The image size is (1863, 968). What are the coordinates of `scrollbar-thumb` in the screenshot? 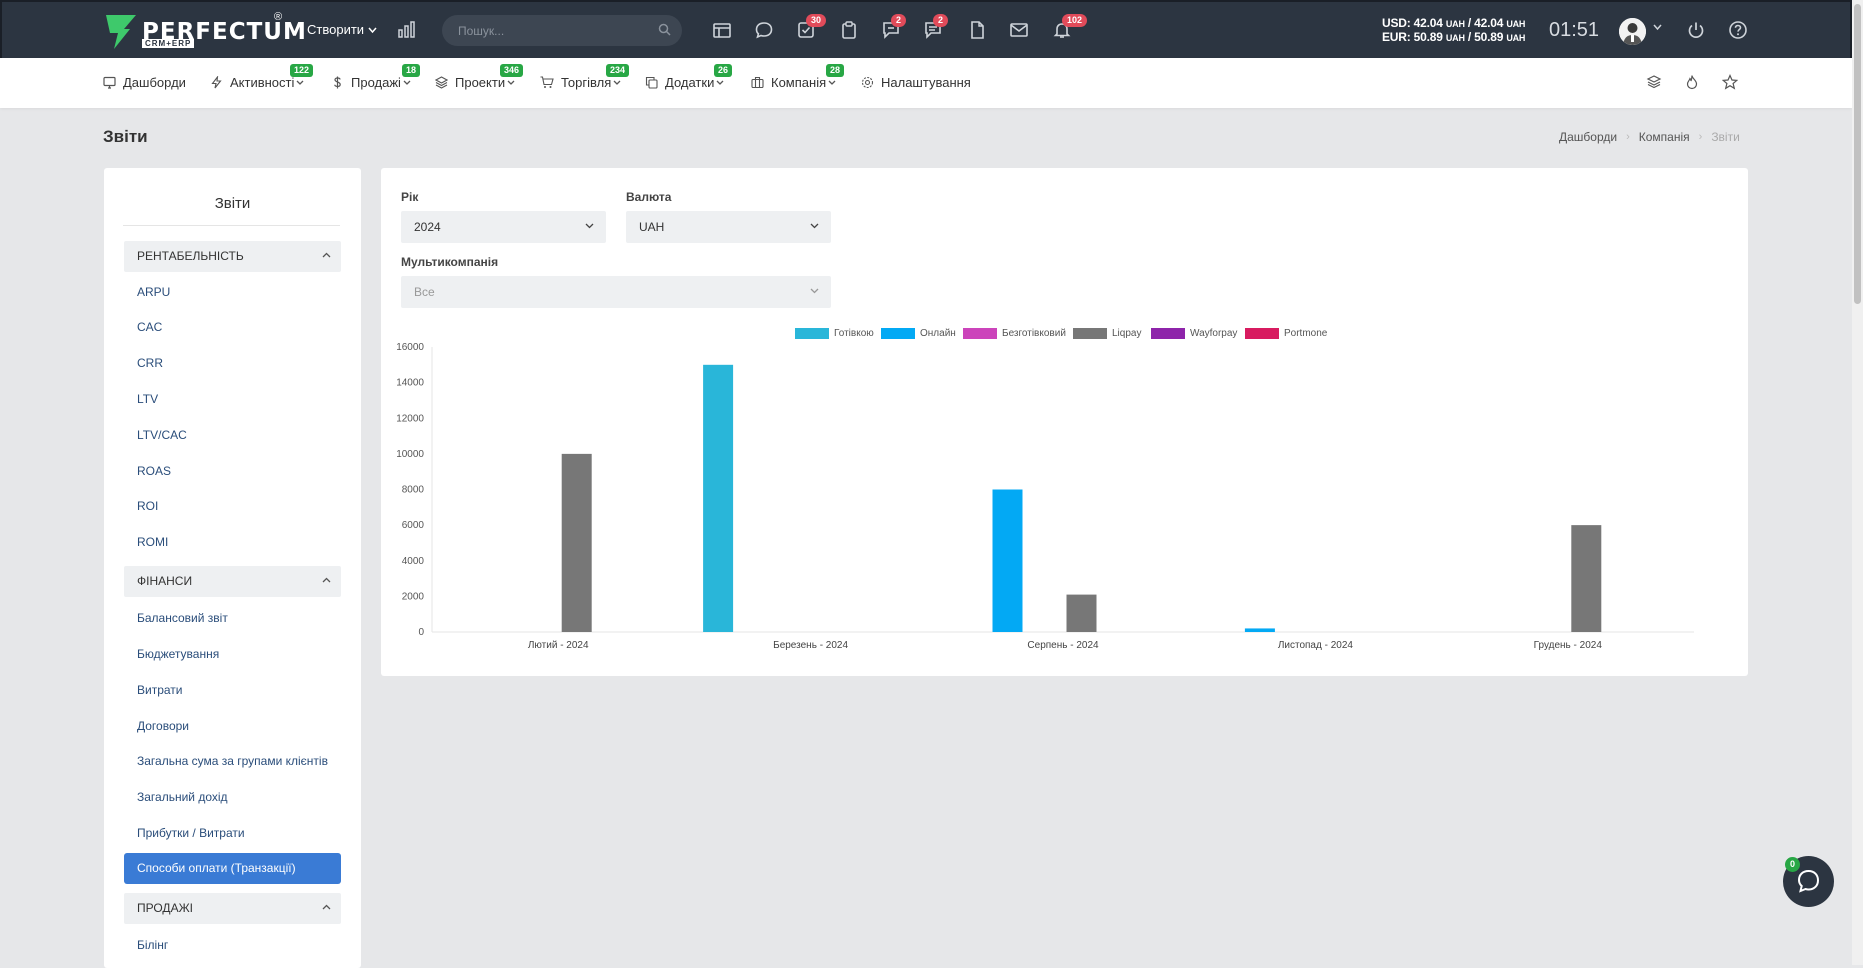 It's located at (1857, 154).